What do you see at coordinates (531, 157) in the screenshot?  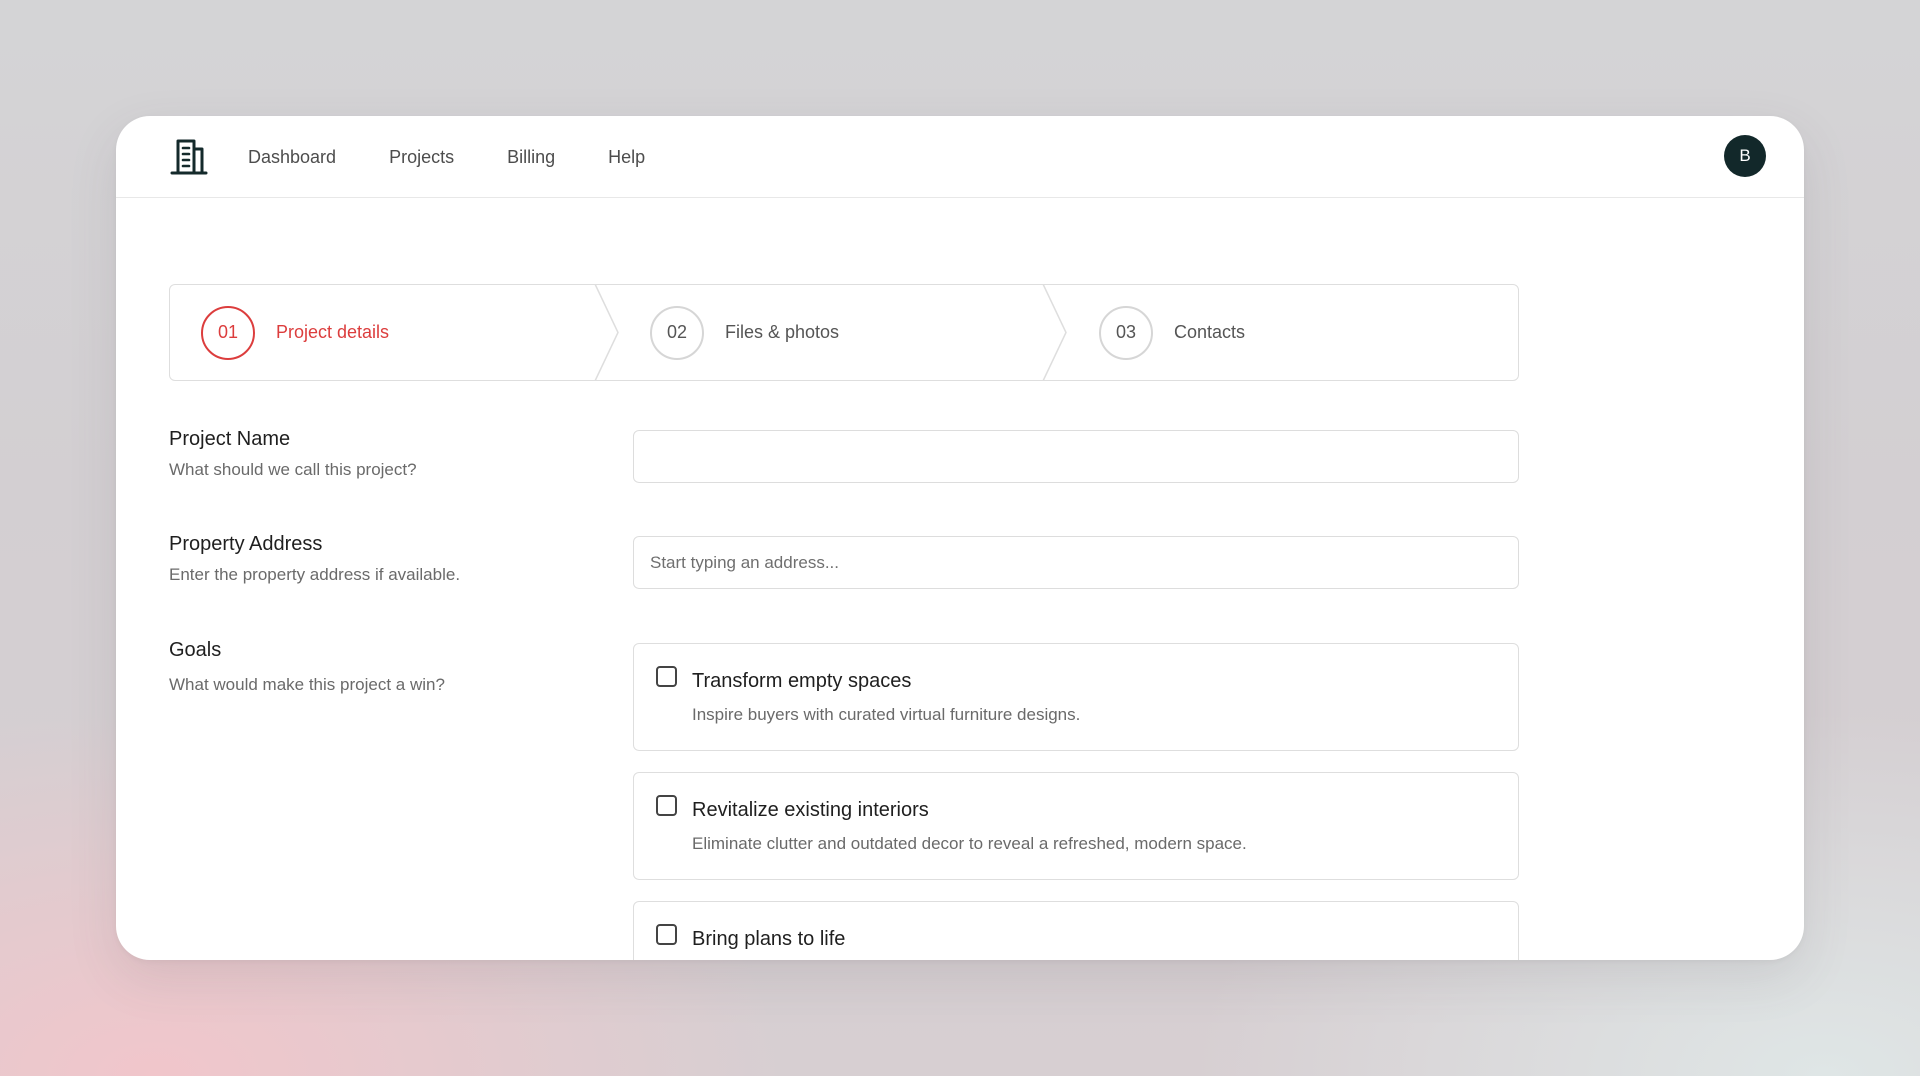 I see `nav-link-billing: Billing` at bounding box center [531, 157].